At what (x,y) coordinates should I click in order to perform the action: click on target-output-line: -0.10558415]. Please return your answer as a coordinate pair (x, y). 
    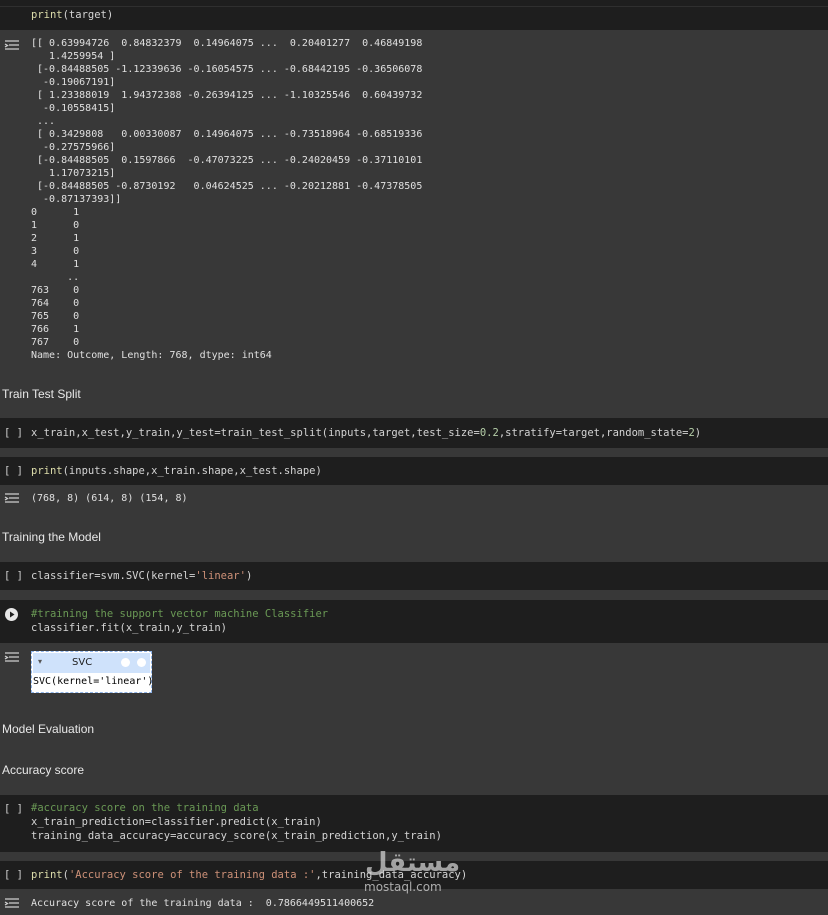
    Looking at the image, I should click on (73, 108).